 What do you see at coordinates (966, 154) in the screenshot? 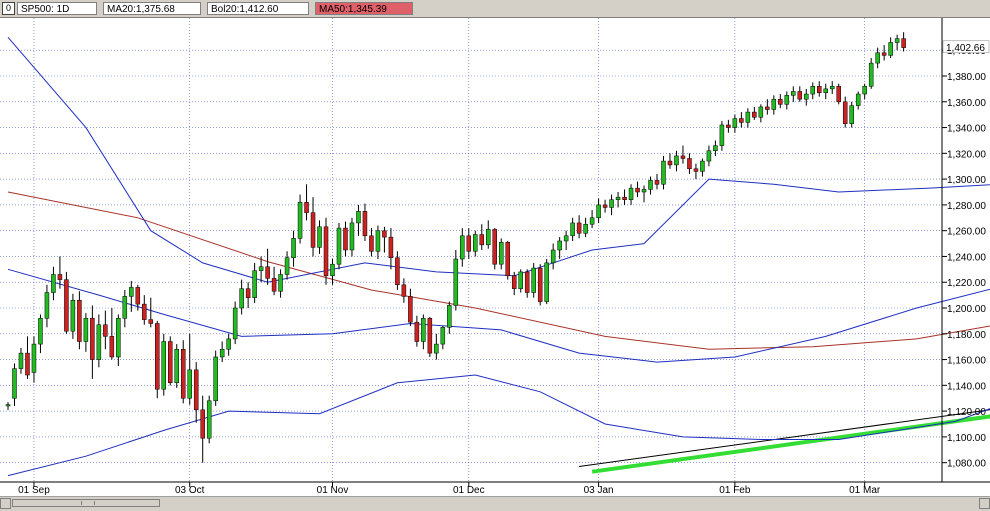
I see `y-tick-label: 1,320.00` at bounding box center [966, 154].